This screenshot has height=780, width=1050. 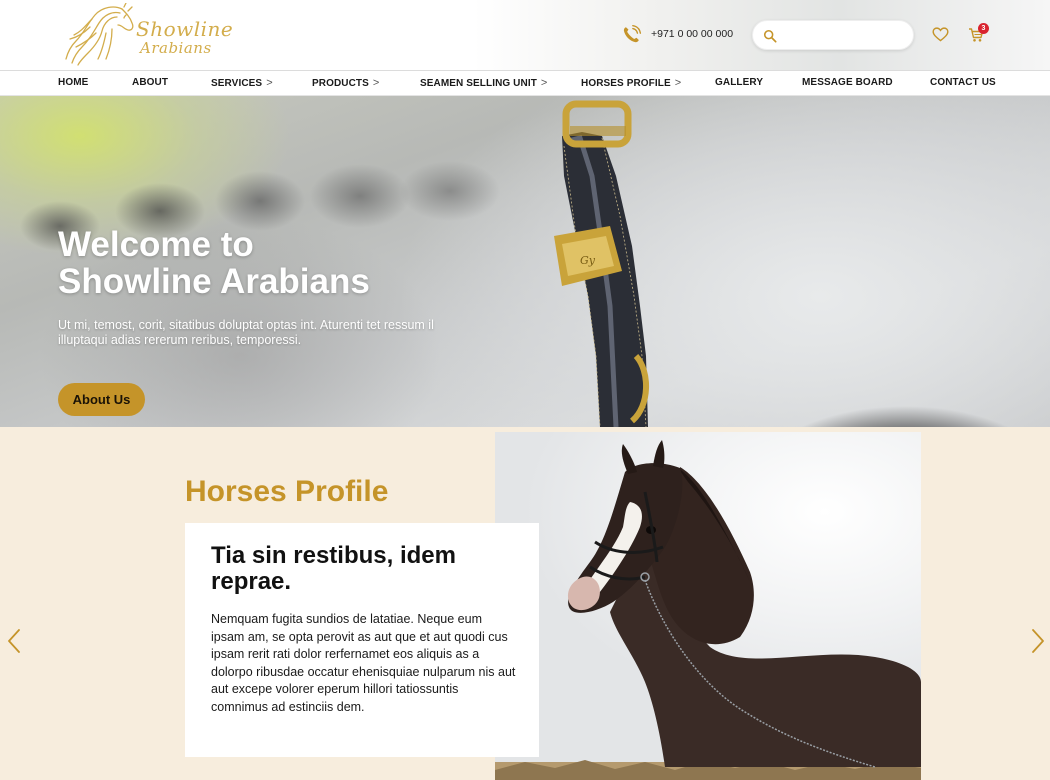 What do you see at coordinates (340, 83) in the screenshot?
I see `nav-item-label: PRODUCTS` at bounding box center [340, 83].